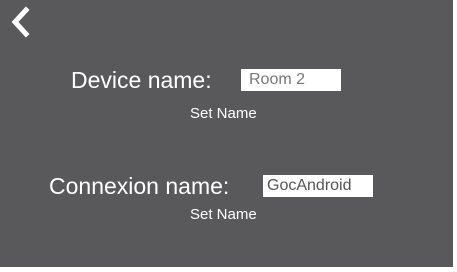 Image resolution: width=457 pixels, height=272 pixels. What do you see at coordinates (223, 114) in the screenshot?
I see `set-device-name-button: Set Name` at bounding box center [223, 114].